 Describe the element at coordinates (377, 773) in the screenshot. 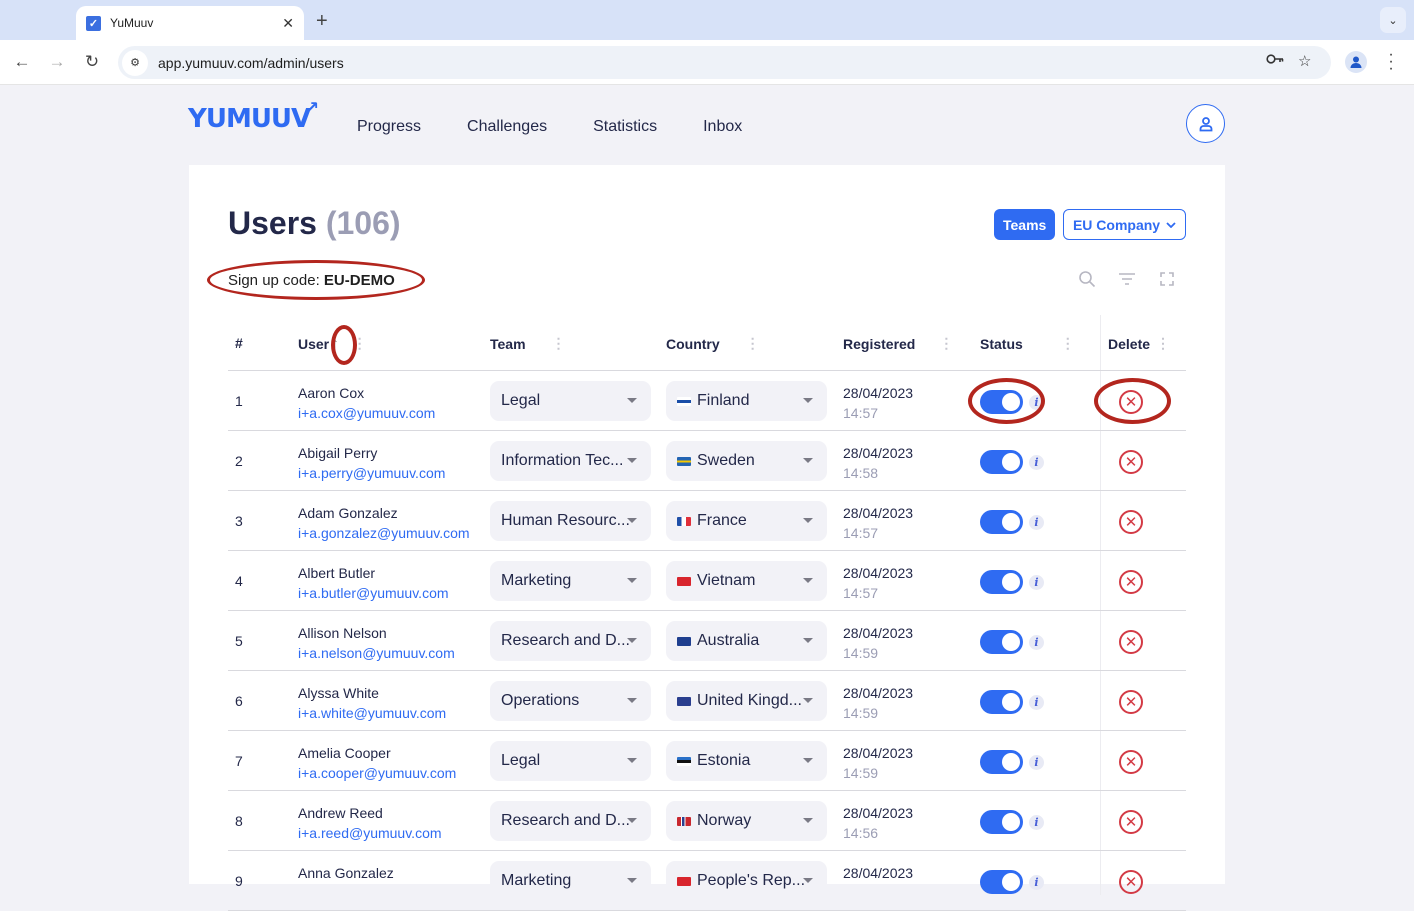

I see `user-email-link: i+a.cooper@yumuuv.com` at that location.